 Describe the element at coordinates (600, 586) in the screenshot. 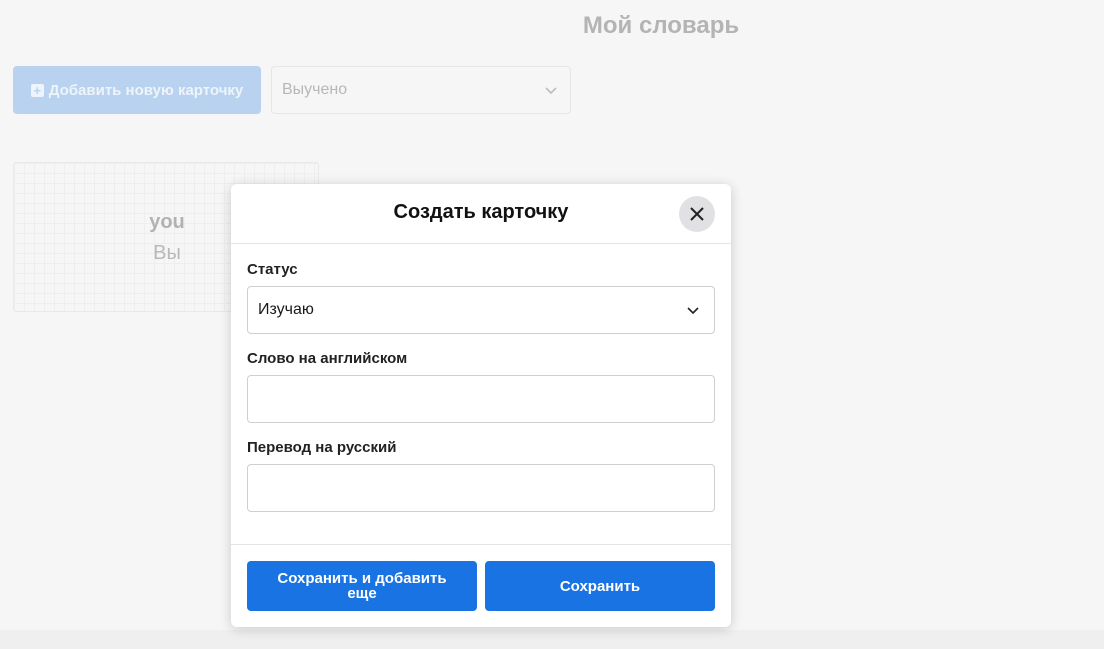

I see `save-button: Сохранить` at that location.